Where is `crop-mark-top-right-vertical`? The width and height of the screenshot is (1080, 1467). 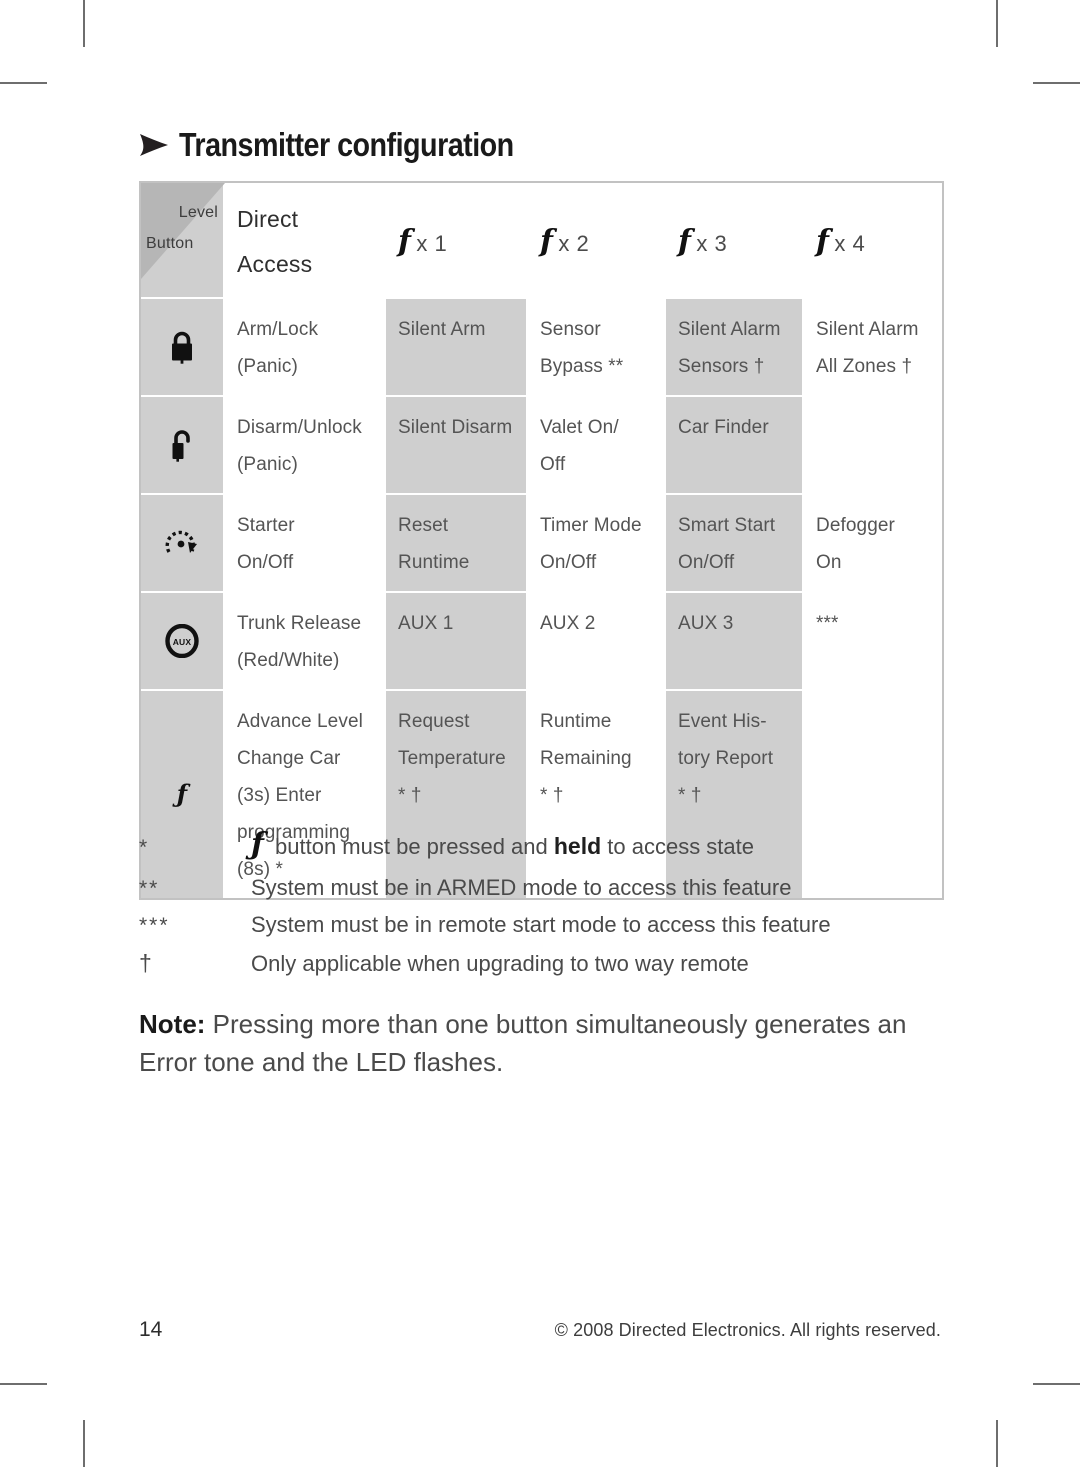
crop-mark-top-right-vertical is located at coordinates (997, 23).